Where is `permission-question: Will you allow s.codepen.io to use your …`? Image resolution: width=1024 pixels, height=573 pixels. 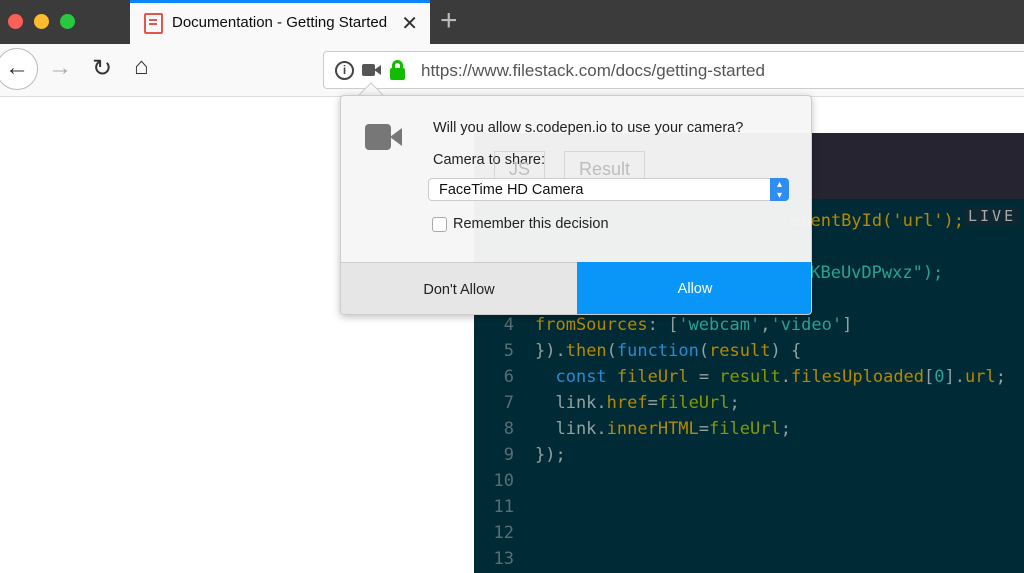 permission-question: Will you allow s.codepen.io to use your … is located at coordinates (588, 128).